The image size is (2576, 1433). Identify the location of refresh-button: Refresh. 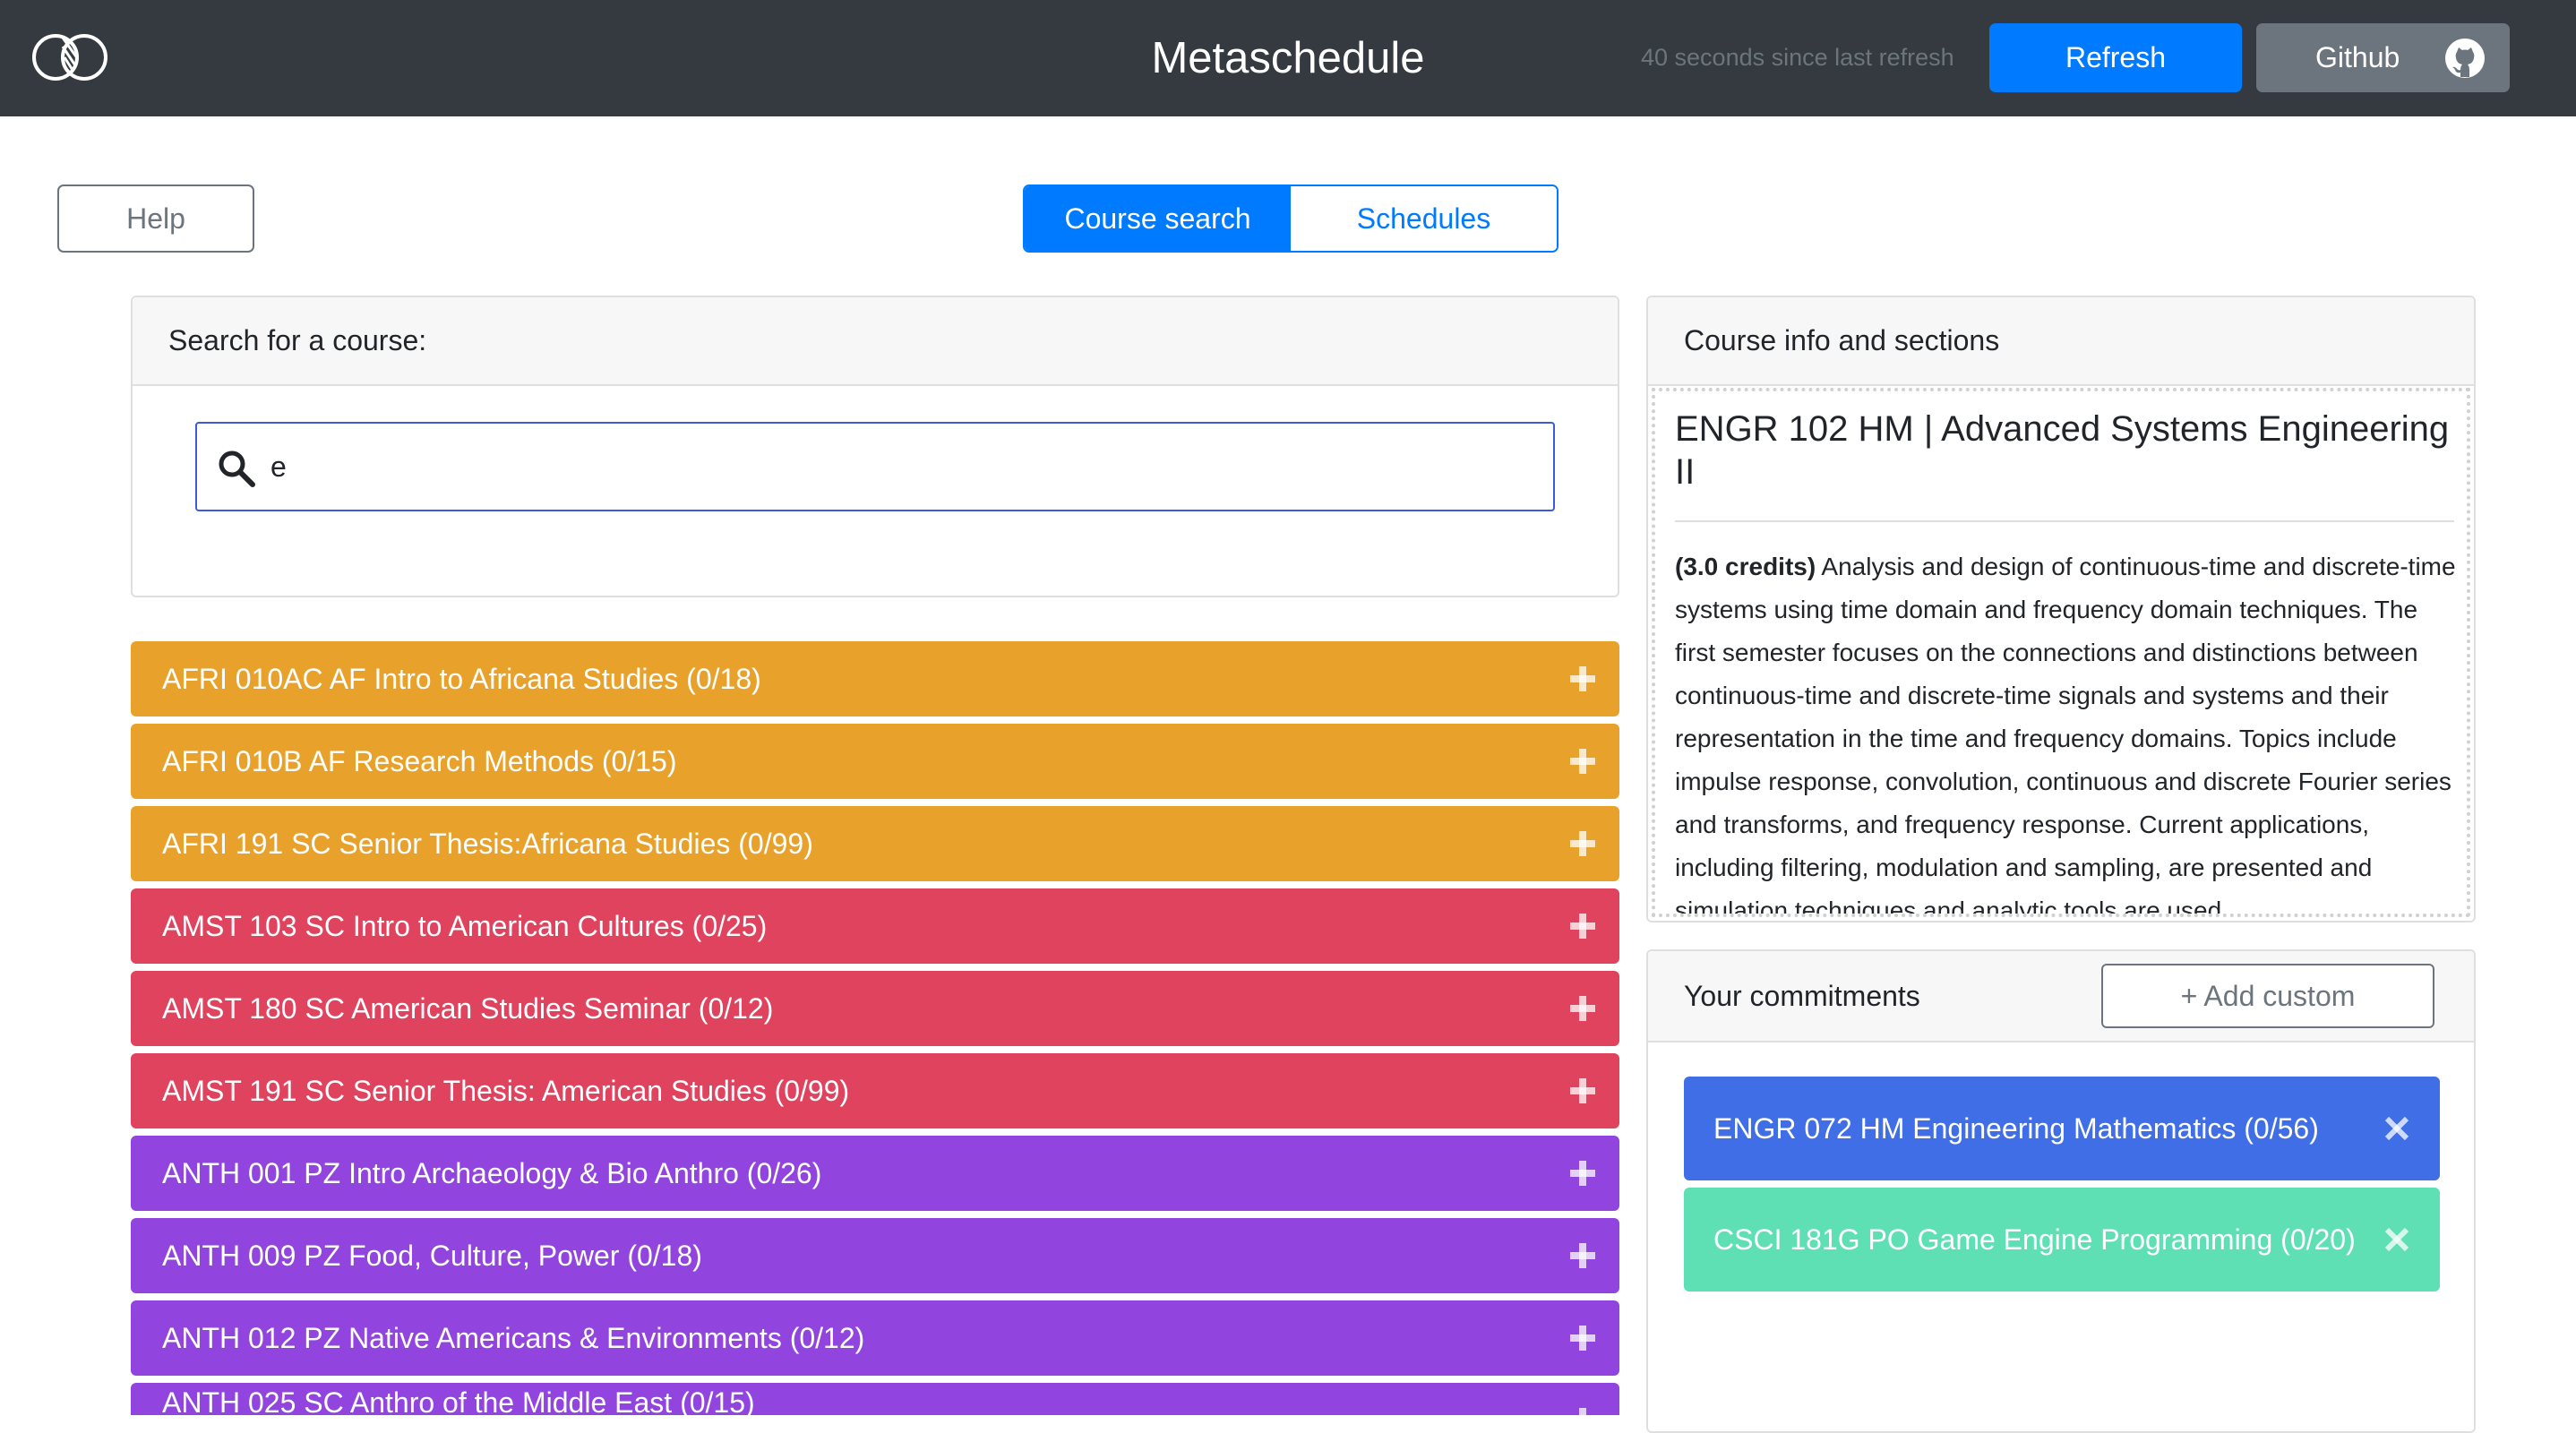
(2115, 57).